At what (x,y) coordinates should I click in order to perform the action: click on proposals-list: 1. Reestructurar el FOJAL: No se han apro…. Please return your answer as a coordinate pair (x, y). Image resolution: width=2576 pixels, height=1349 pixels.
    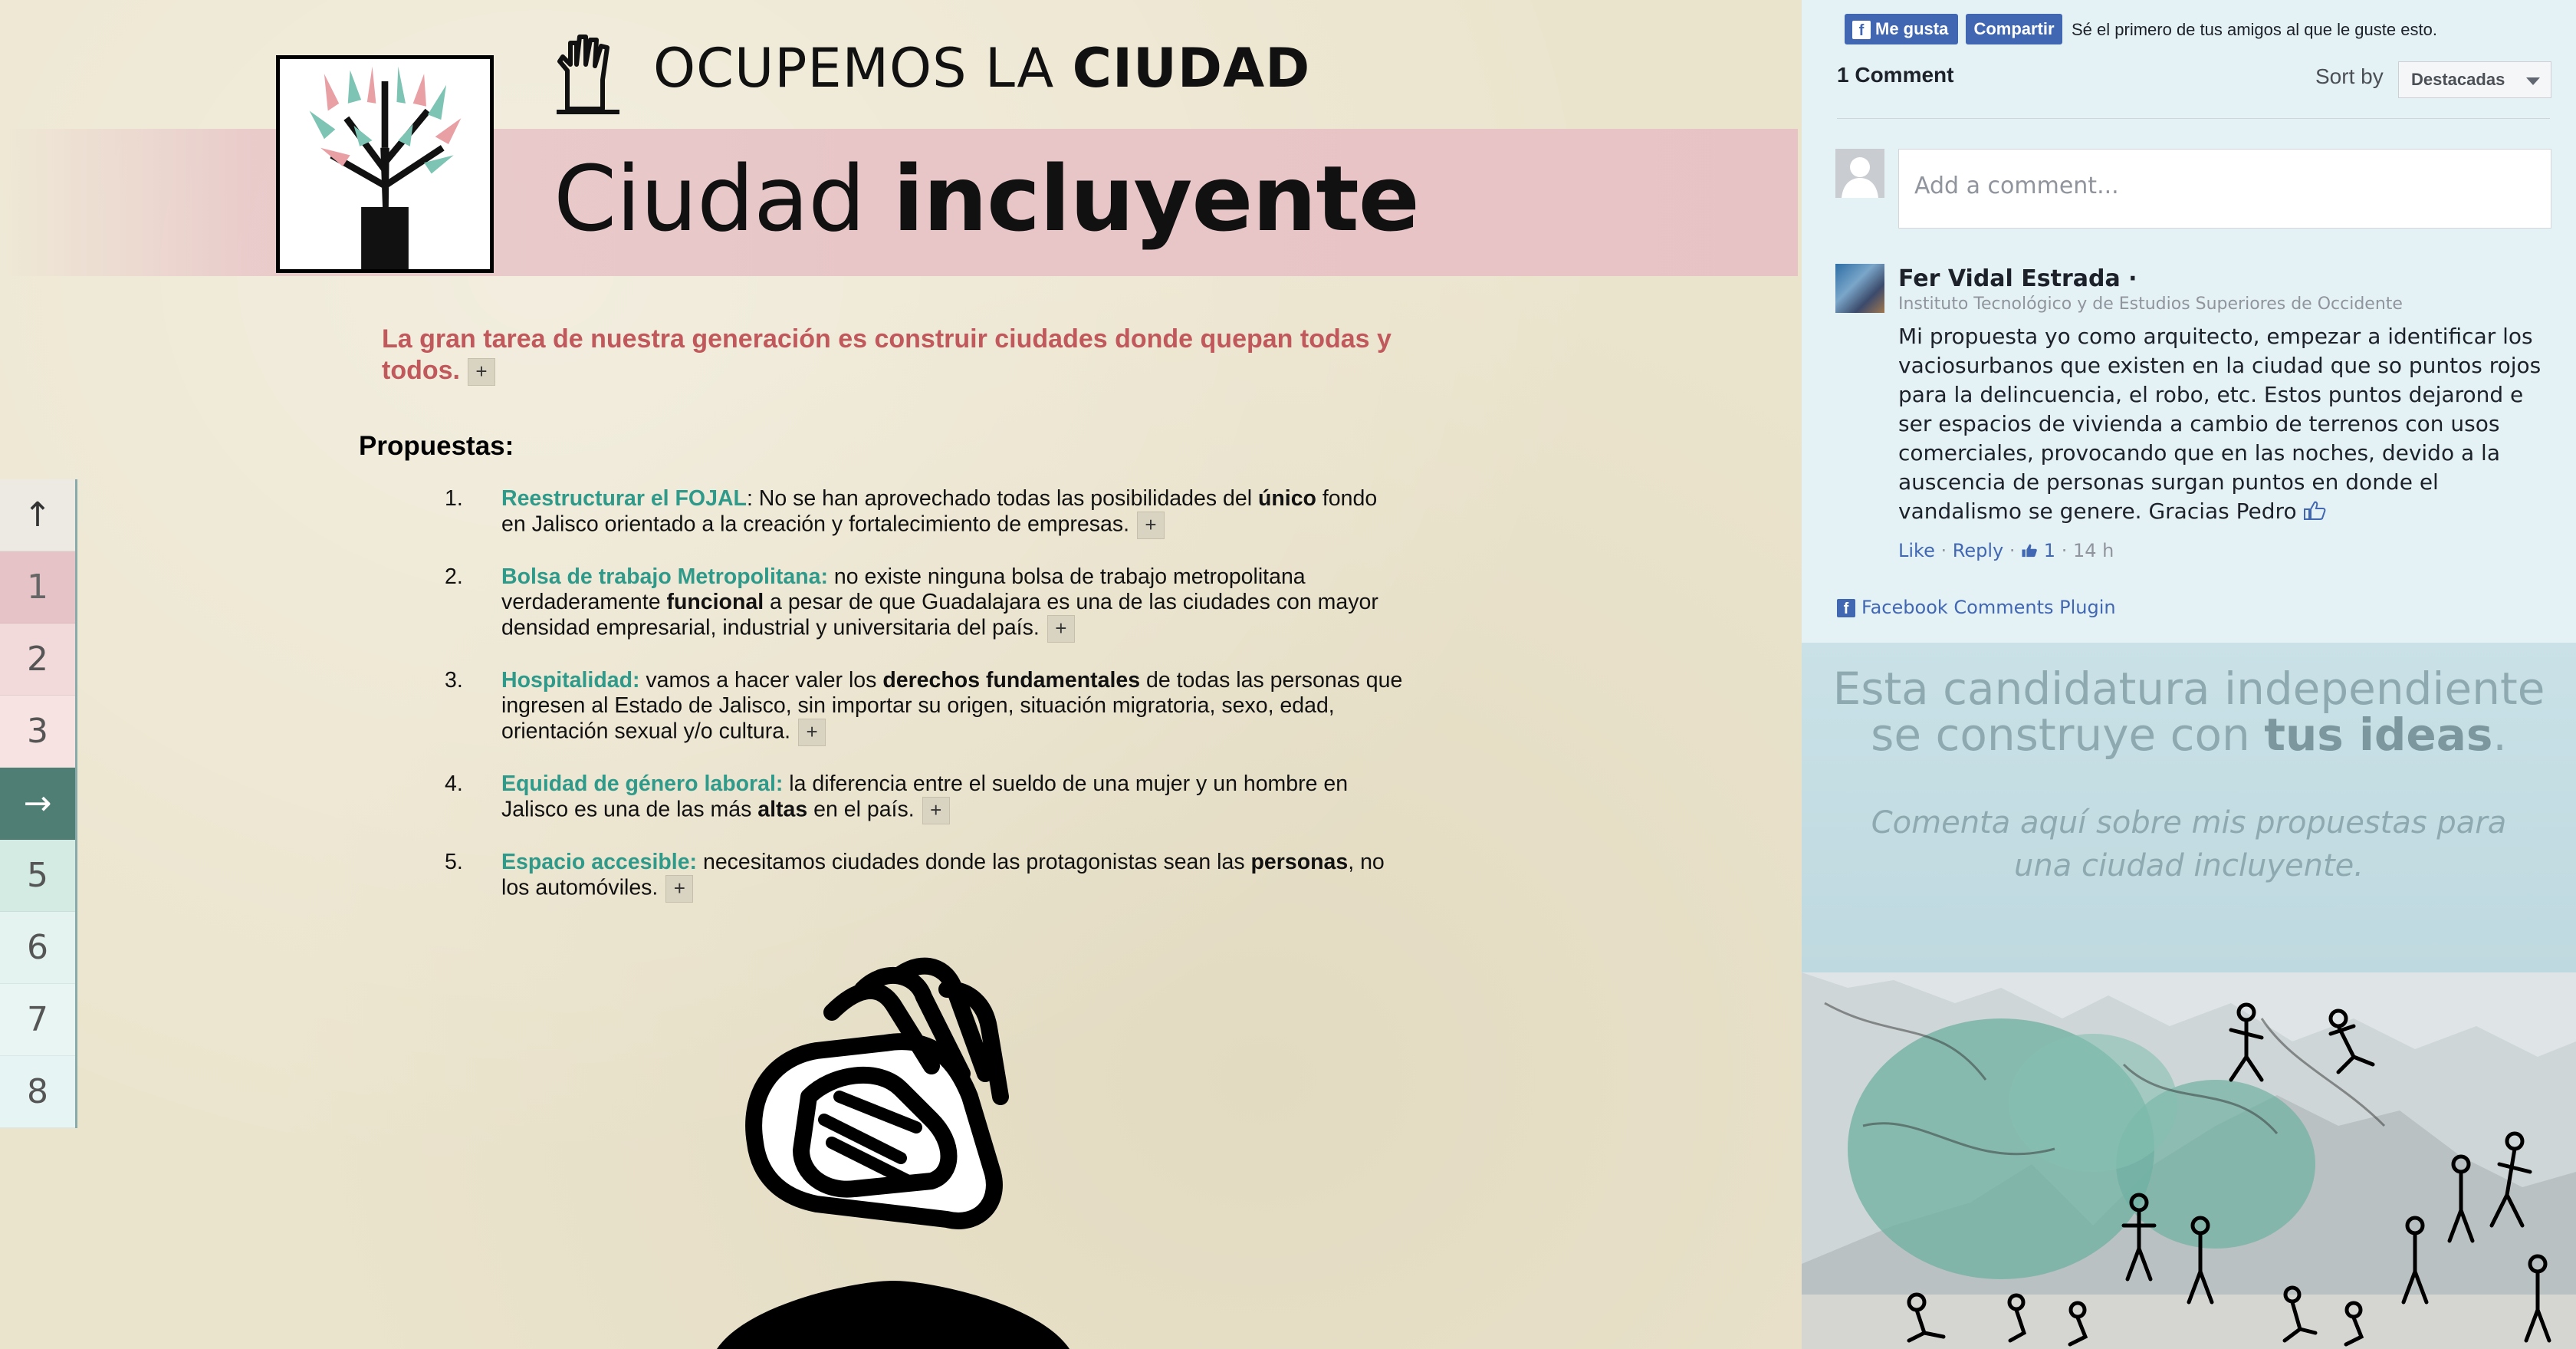
    Looking at the image, I should click on (924, 707).